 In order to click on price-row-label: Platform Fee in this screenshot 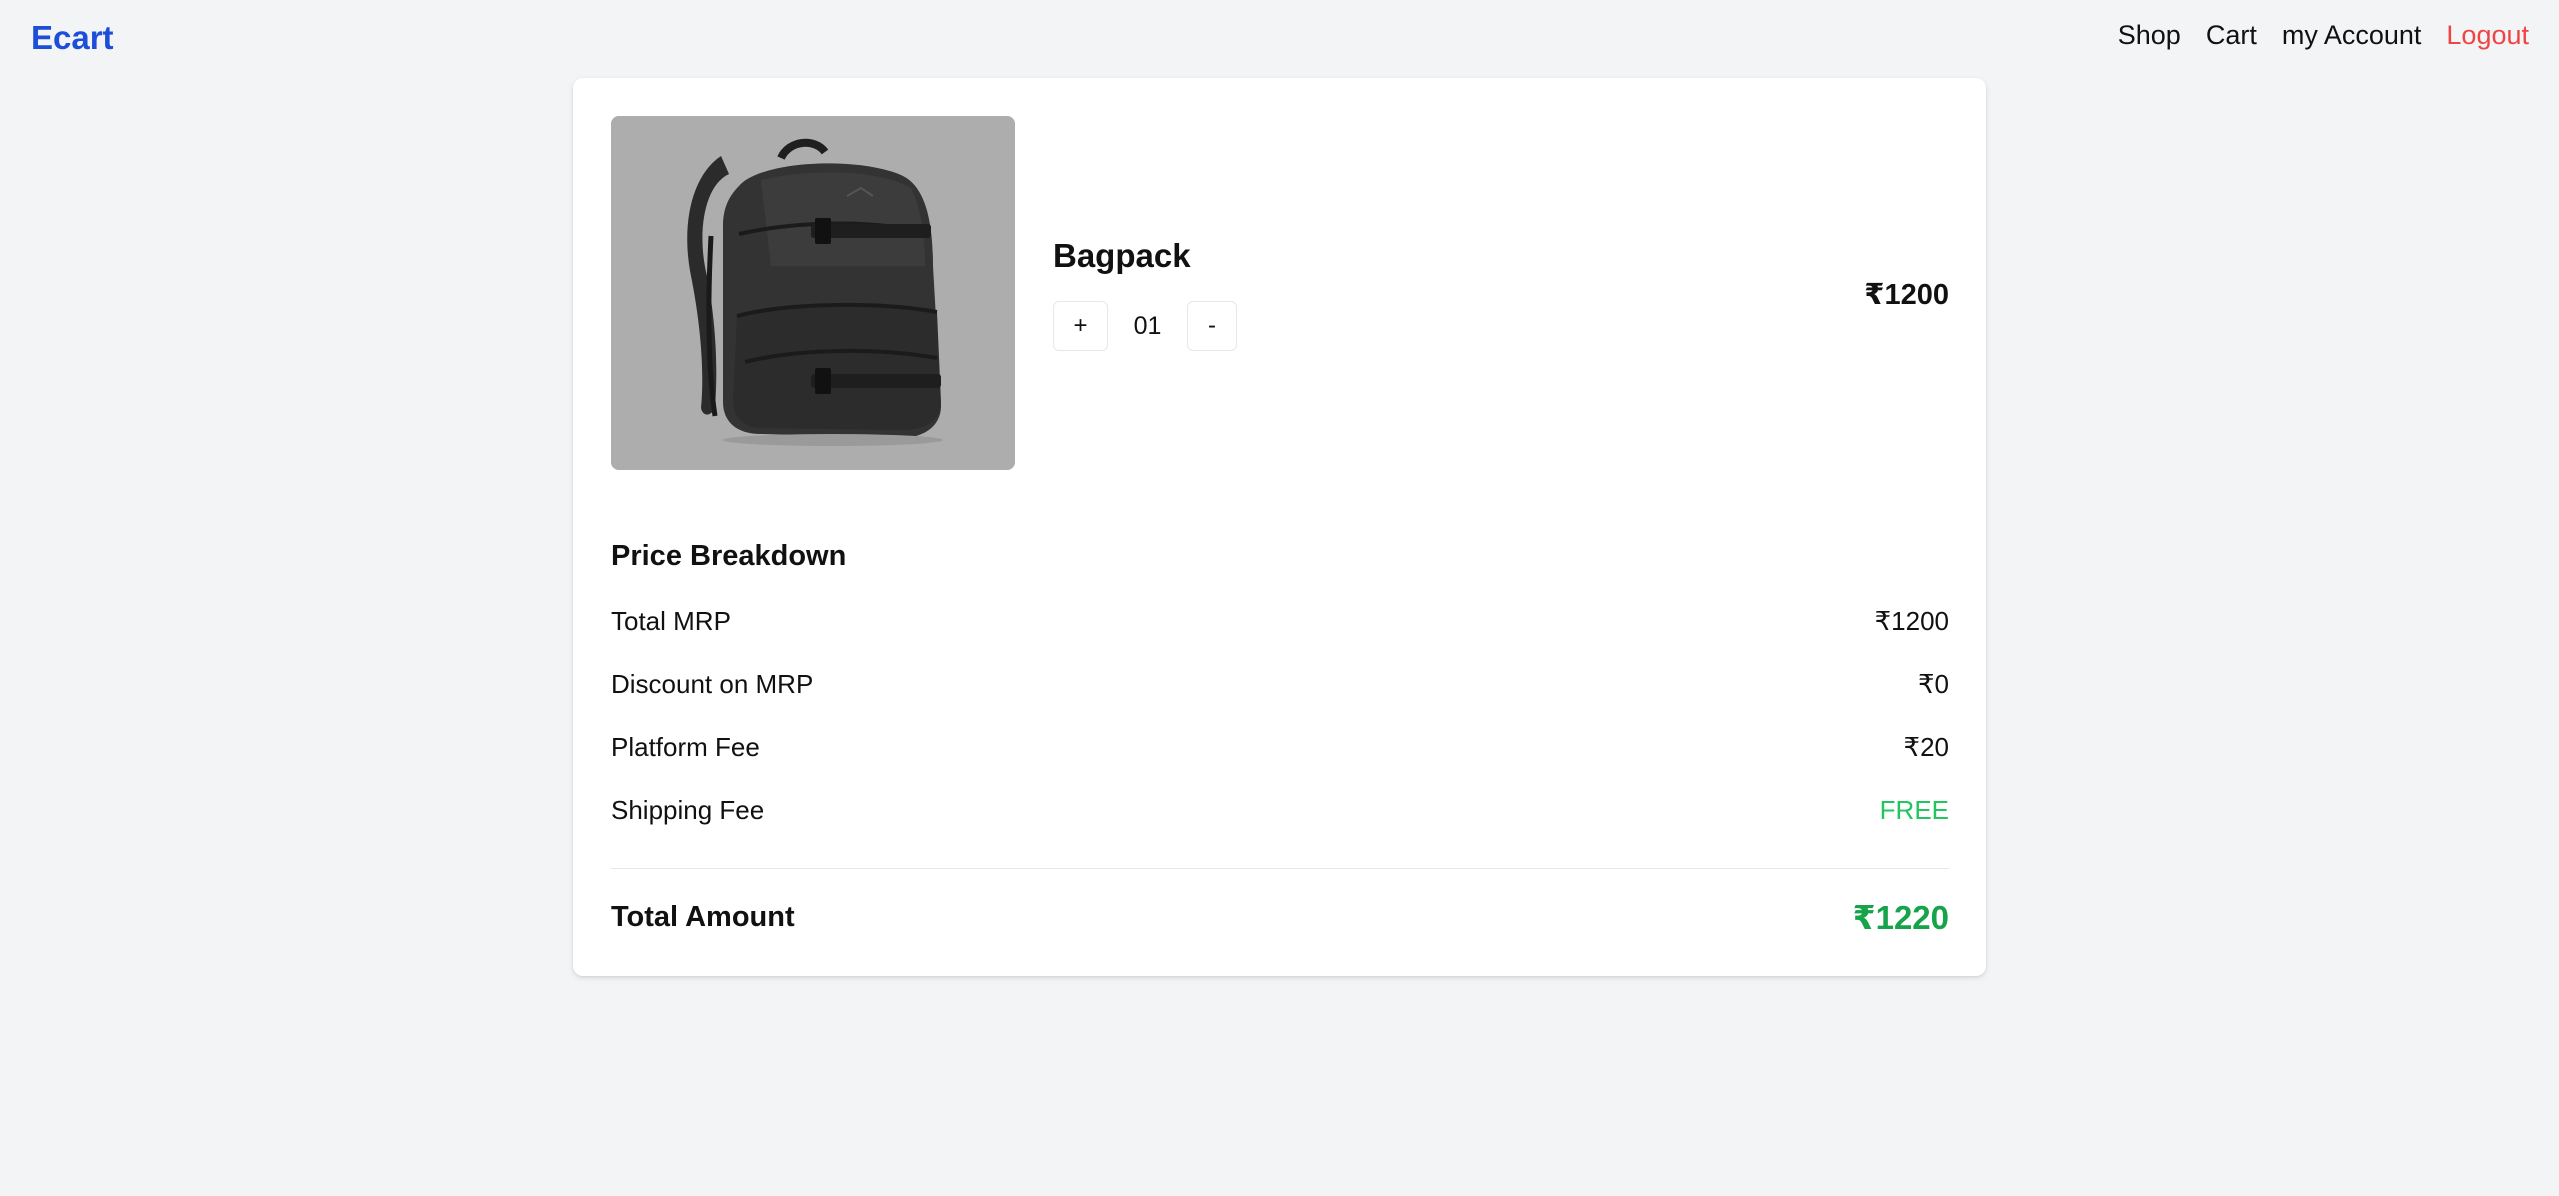, I will do `click(685, 747)`.